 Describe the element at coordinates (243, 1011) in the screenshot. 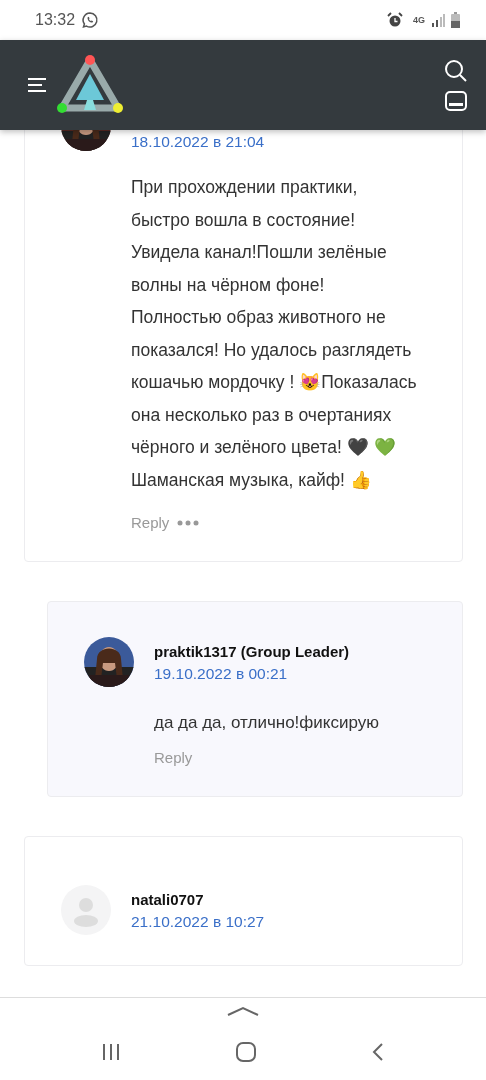

I see `chevron-up-icon` at that location.